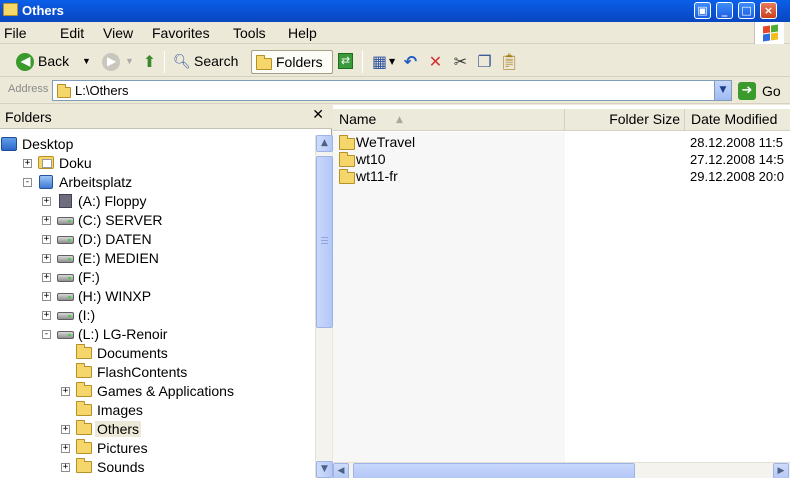 This screenshot has width=790, height=478. What do you see at coordinates (395, 11) in the screenshot?
I see `title-bar: Others ▣ _ □ ×` at bounding box center [395, 11].